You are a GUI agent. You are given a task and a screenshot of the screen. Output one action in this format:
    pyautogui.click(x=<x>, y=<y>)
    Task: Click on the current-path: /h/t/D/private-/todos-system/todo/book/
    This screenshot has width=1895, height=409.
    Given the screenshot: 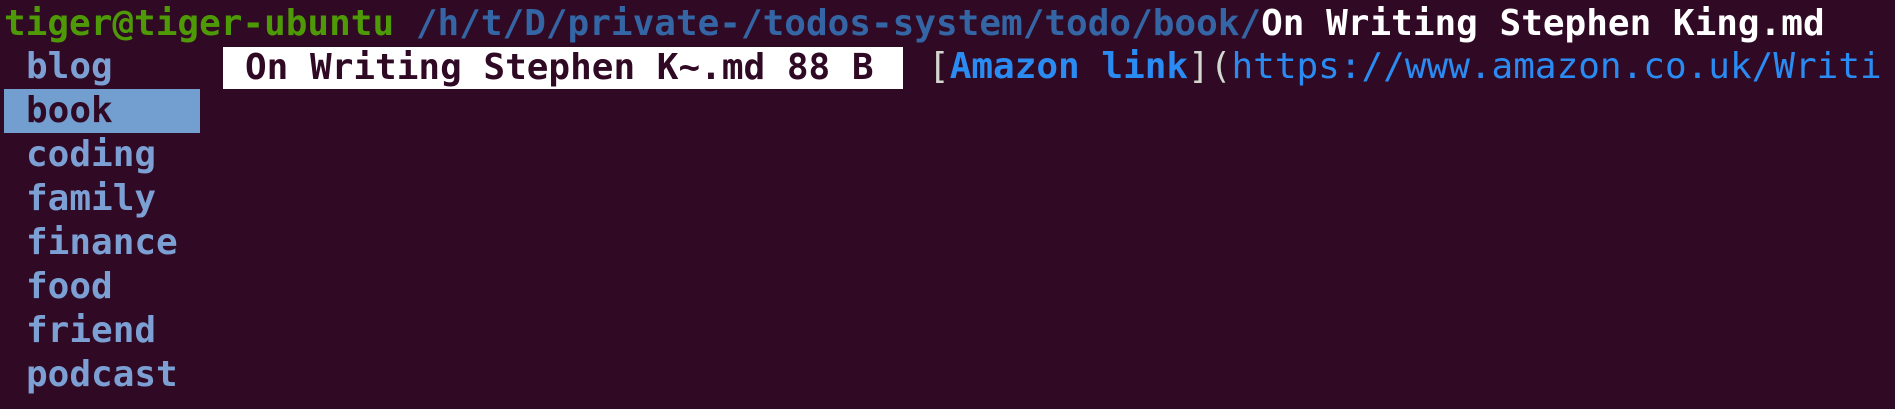 What is the action you would take?
    pyautogui.click(x=838, y=23)
    